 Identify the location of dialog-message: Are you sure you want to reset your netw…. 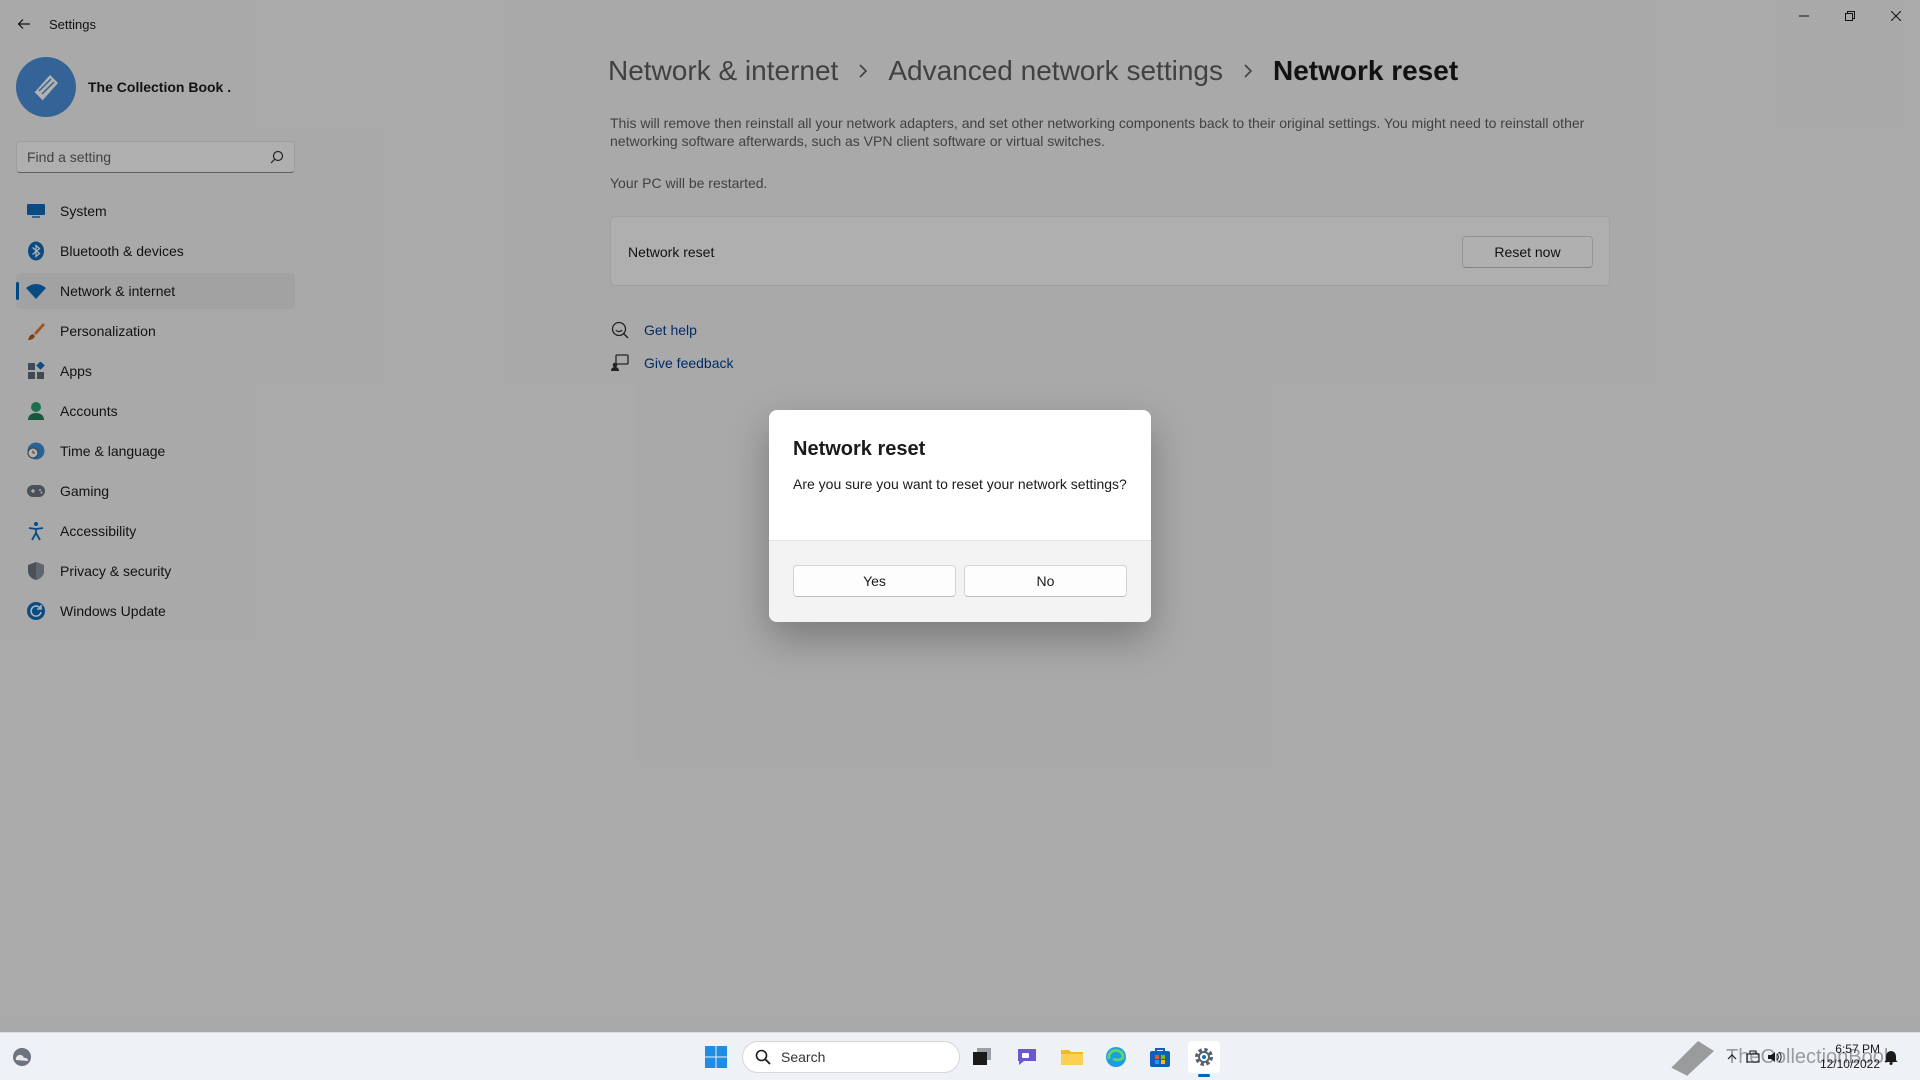
(960, 484).